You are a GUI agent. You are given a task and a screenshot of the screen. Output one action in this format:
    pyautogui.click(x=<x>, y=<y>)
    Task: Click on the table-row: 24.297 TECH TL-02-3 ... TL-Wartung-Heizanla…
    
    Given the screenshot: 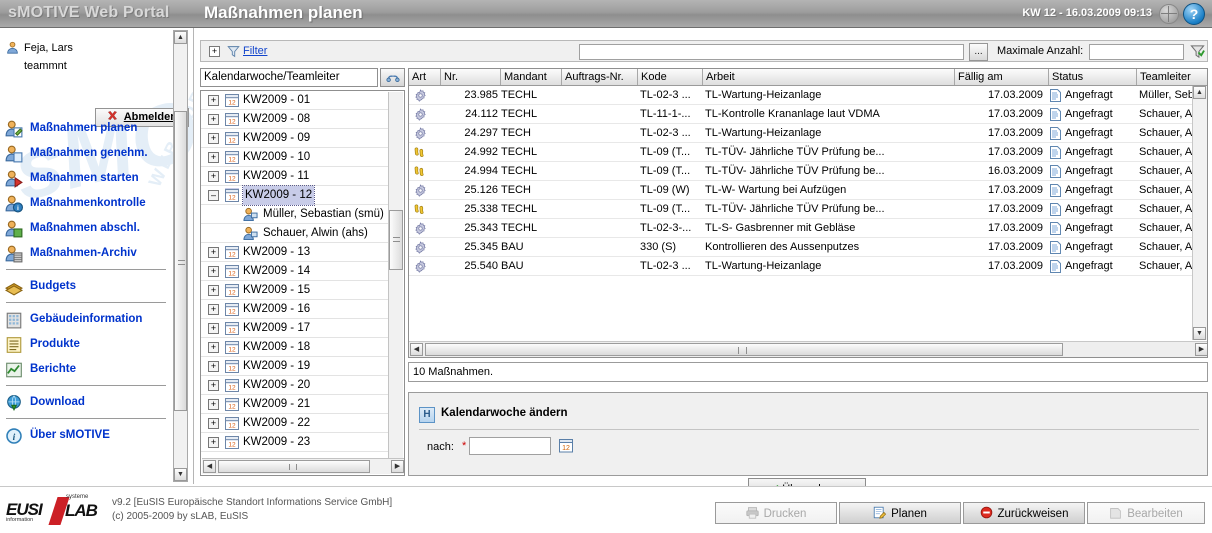 What is the action you would take?
    pyautogui.click(x=808, y=133)
    